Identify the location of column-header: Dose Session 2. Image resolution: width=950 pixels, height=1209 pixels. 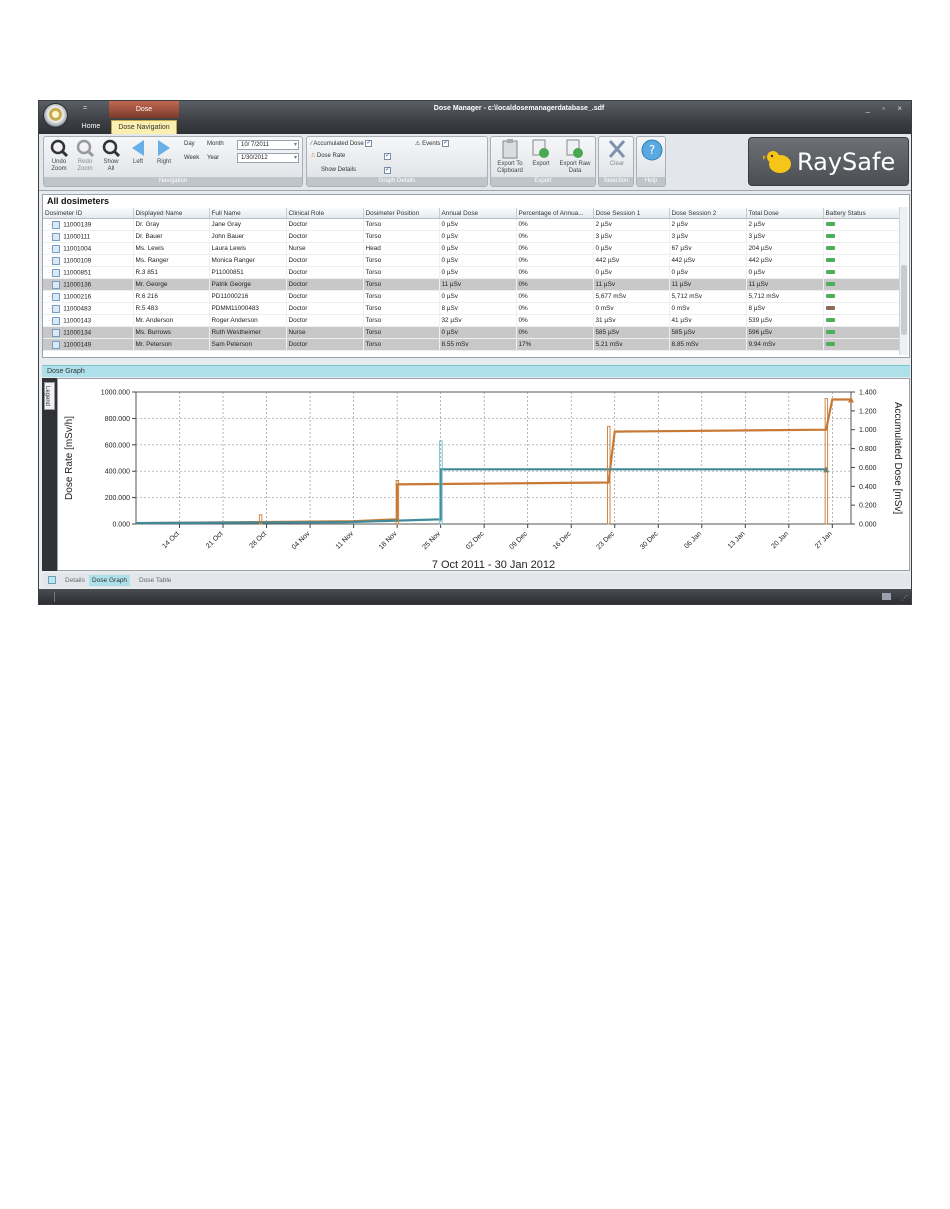
(708, 213).